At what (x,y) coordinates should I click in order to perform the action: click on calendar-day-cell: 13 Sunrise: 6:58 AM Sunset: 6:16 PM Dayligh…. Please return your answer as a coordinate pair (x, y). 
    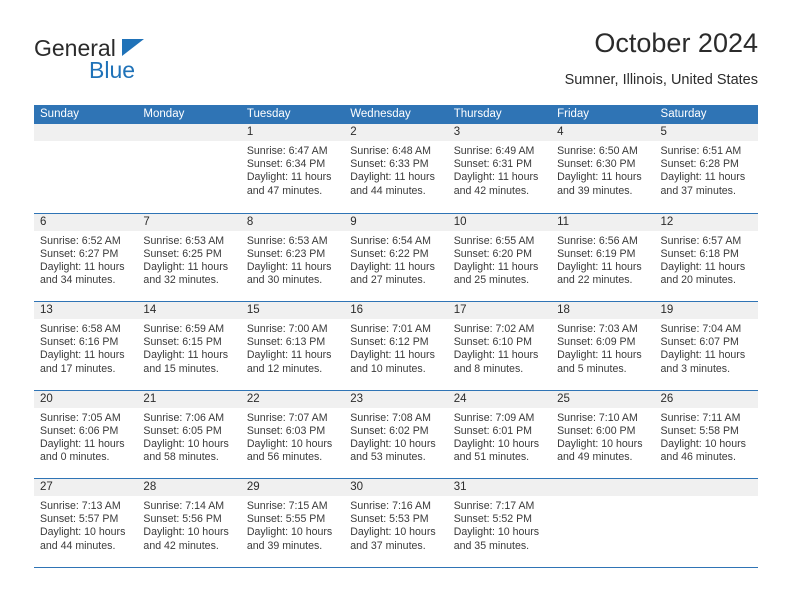
    Looking at the image, I should click on (86, 346).